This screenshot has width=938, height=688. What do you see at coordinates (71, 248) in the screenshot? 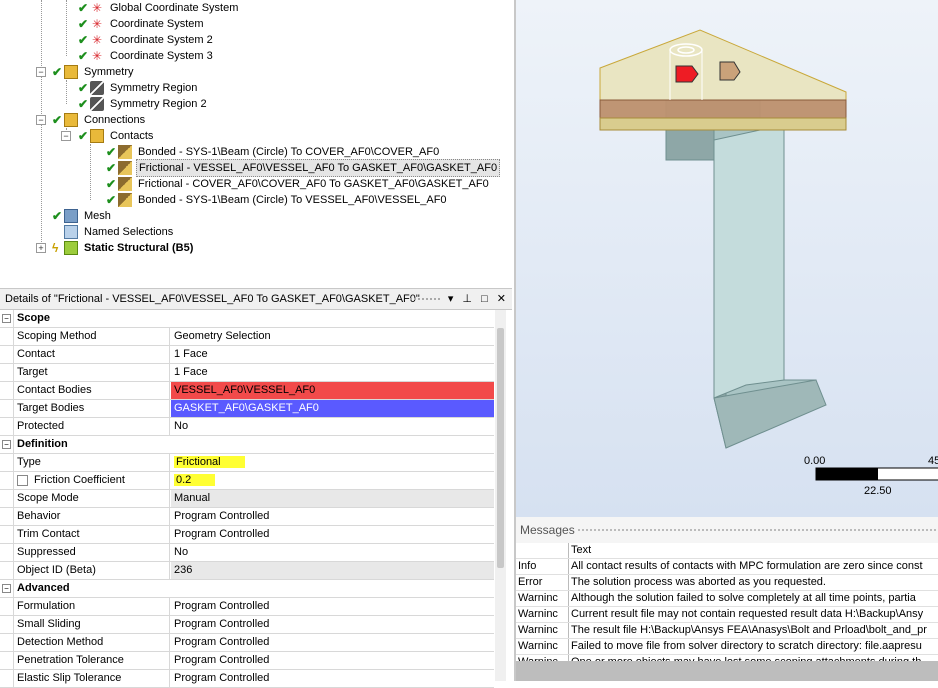
I see `static-structural-icon` at bounding box center [71, 248].